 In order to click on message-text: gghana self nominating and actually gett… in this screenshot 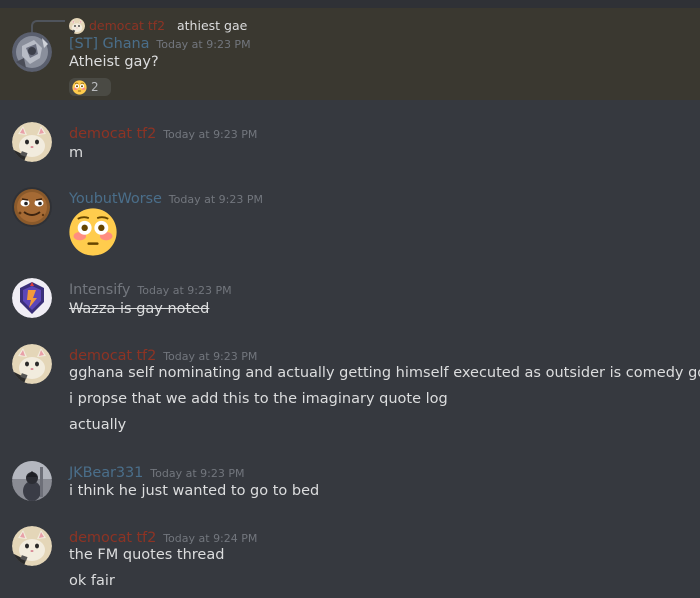, I will do `click(384, 373)`.